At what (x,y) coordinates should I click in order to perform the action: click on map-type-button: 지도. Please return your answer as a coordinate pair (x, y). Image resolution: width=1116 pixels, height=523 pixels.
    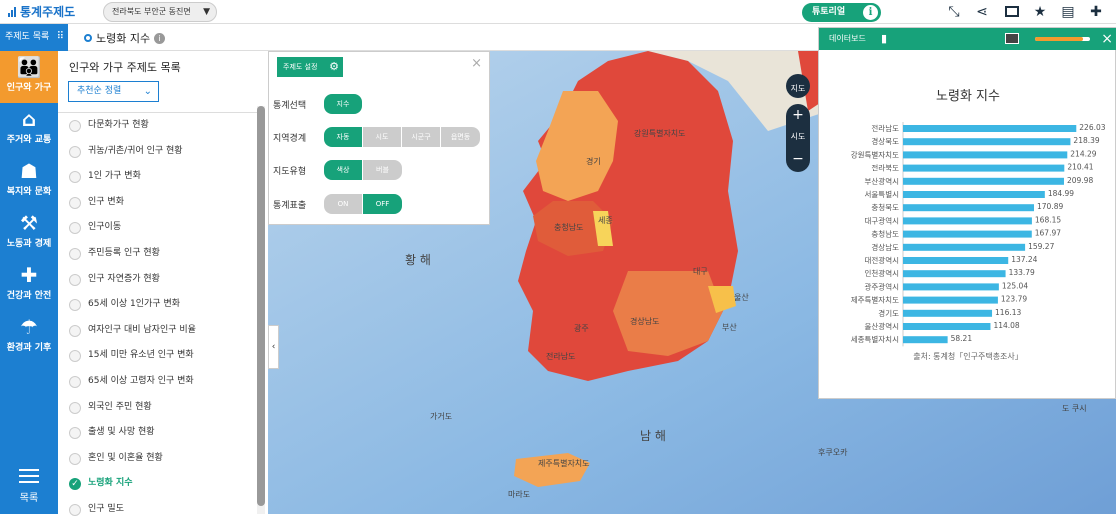
    Looking at the image, I should click on (798, 86).